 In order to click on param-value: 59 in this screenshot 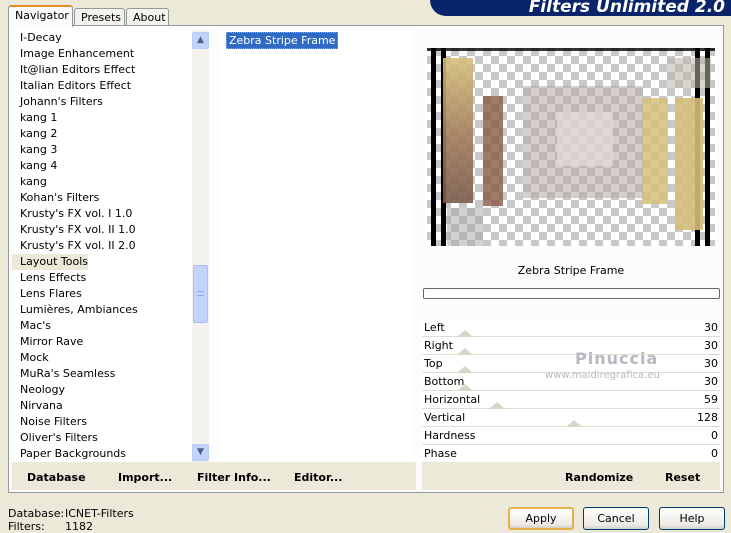, I will do `click(711, 399)`.